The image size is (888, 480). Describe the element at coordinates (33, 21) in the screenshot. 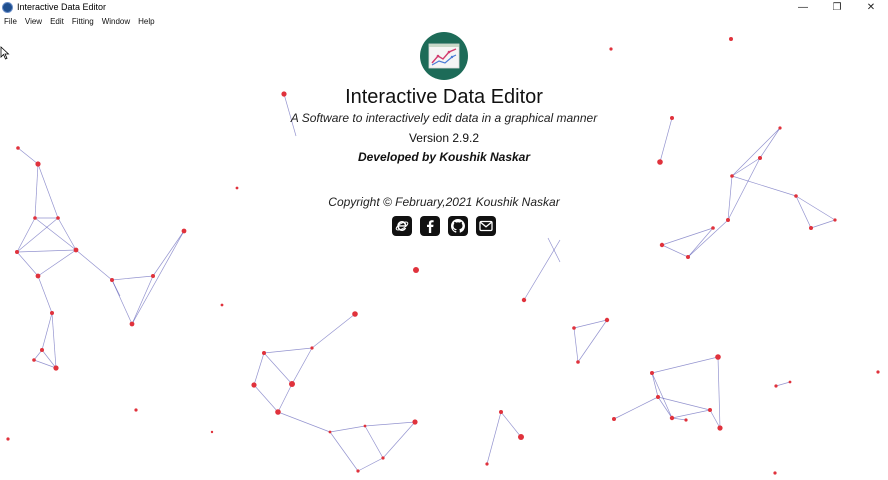

I see `menu-view: View` at that location.